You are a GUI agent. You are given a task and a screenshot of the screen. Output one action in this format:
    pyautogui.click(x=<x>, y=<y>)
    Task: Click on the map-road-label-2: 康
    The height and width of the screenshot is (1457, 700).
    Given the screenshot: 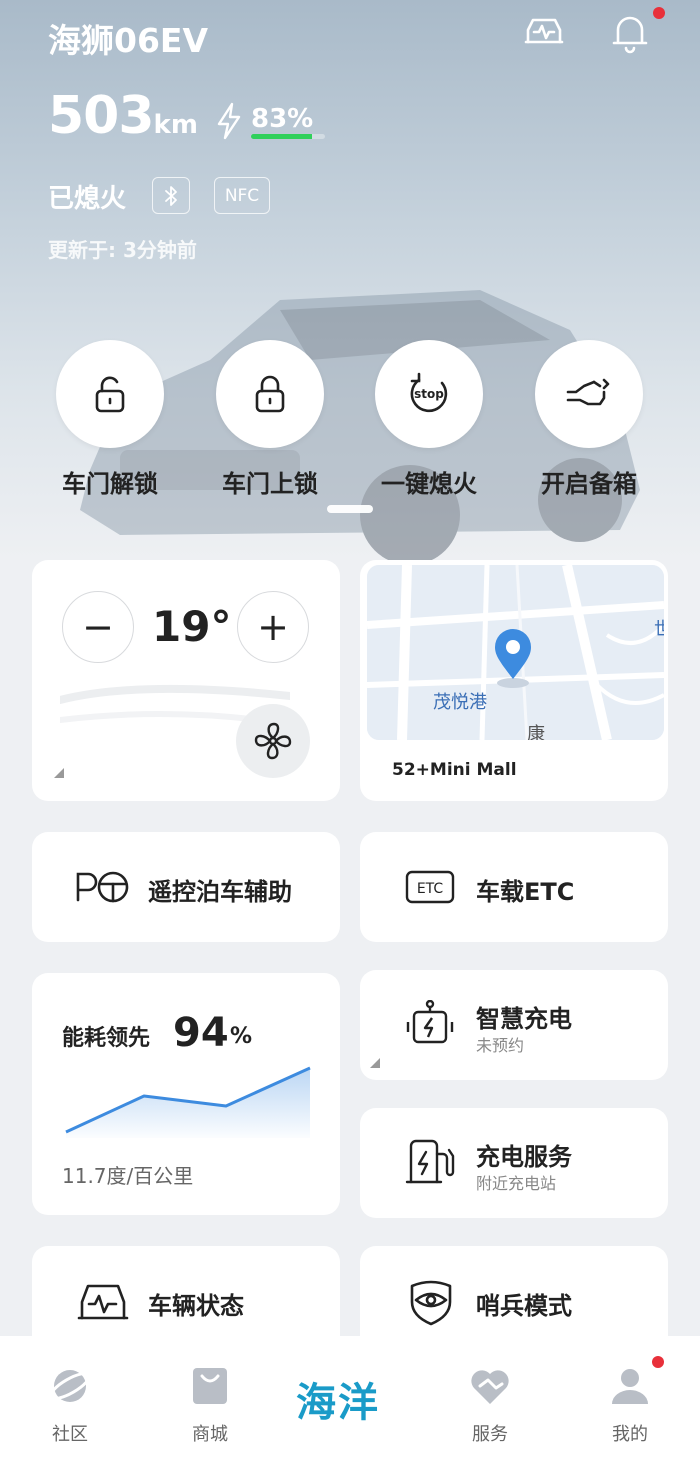 What is the action you would take?
    pyautogui.click(x=536, y=732)
    